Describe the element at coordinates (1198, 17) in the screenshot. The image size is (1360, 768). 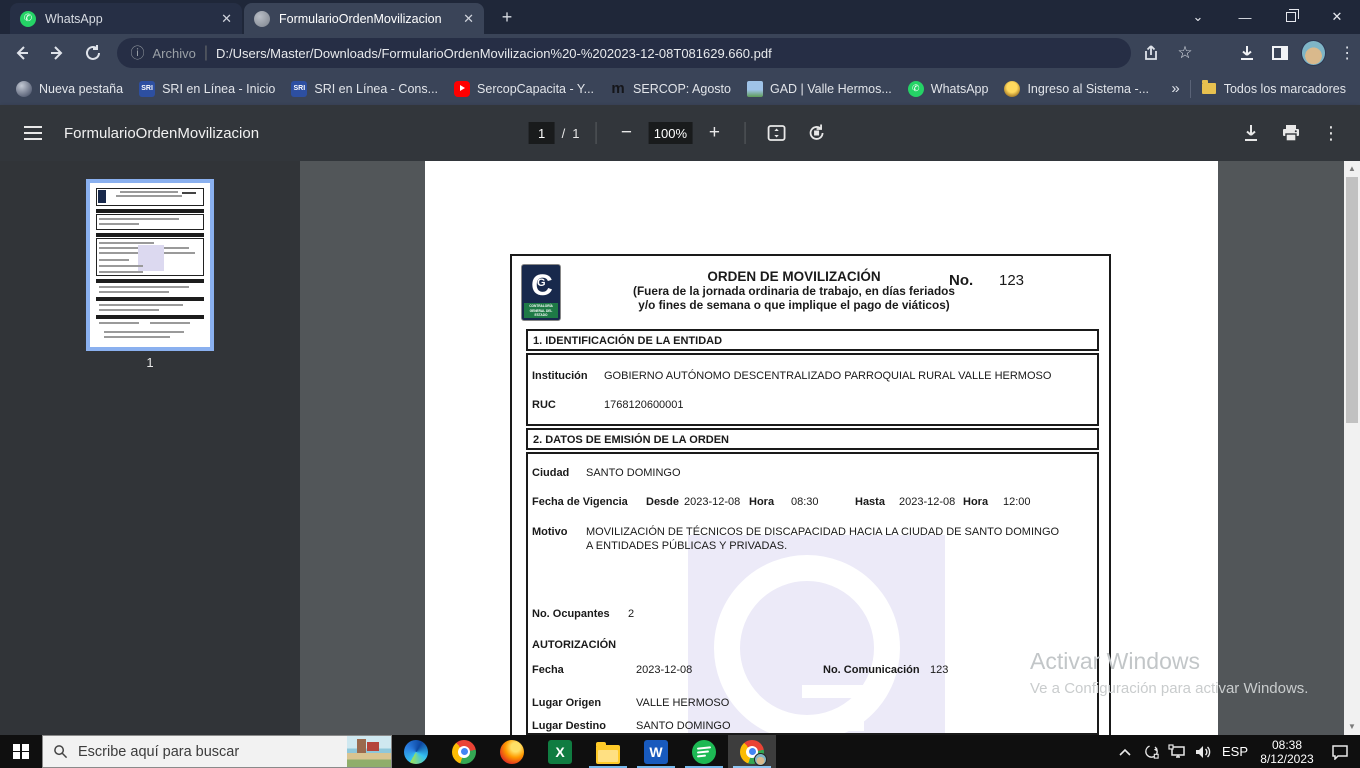
I see `tab-search-chevron-icon: ⌄` at that location.